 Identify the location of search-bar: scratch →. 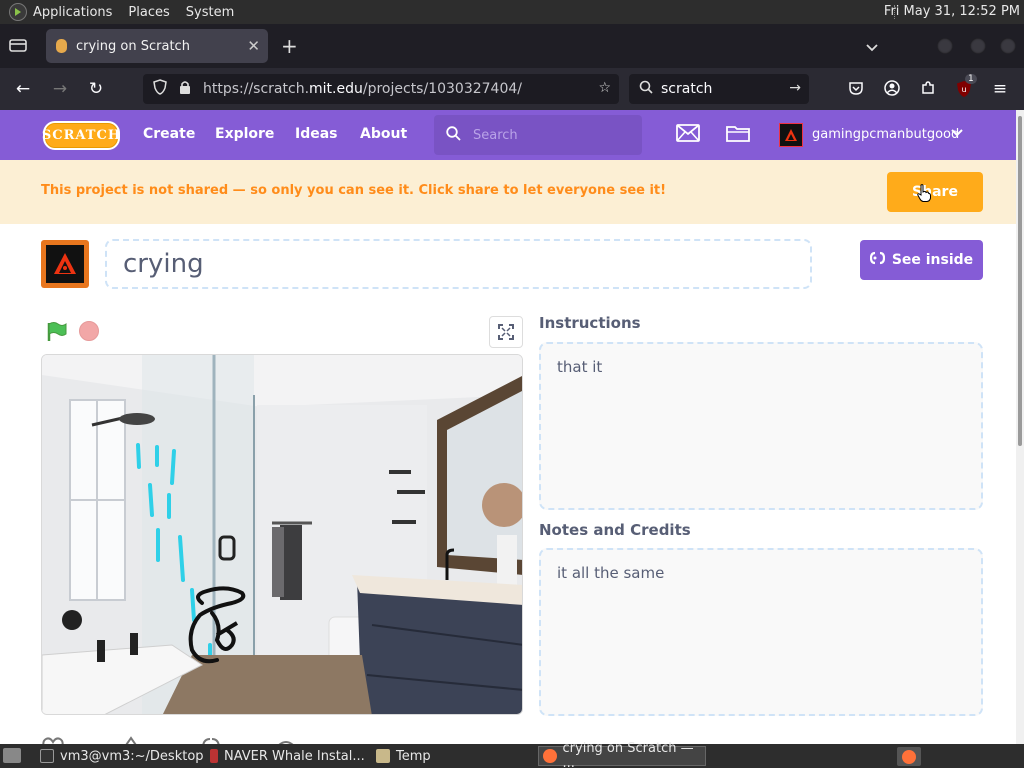
(719, 89).